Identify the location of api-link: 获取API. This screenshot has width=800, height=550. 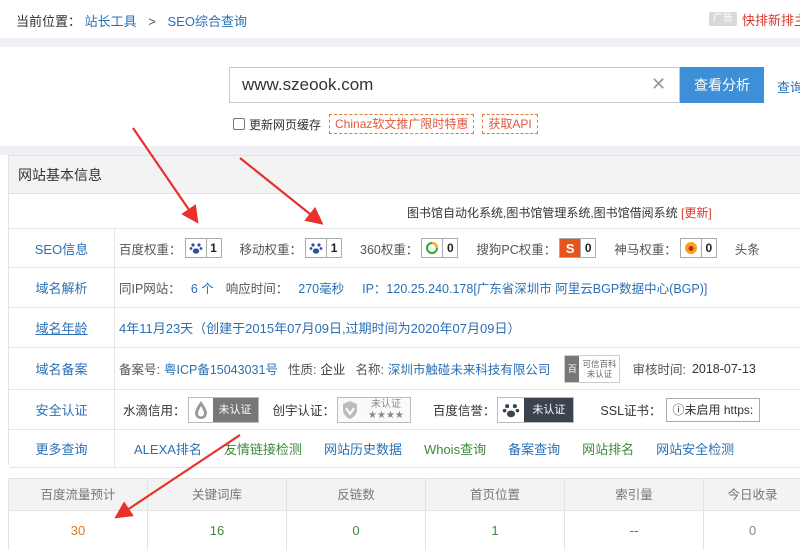
(510, 124).